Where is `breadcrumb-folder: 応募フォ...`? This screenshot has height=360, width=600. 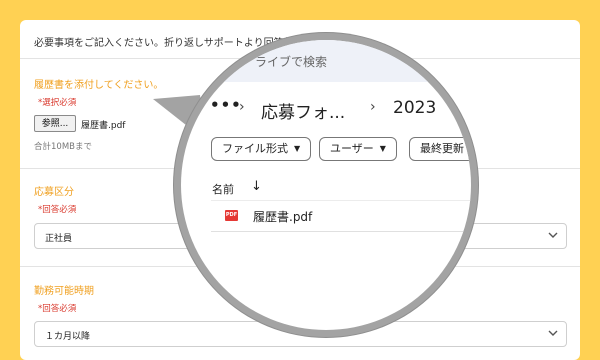
breadcrumb-folder: 応募フォ... is located at coordinates (303, 110).